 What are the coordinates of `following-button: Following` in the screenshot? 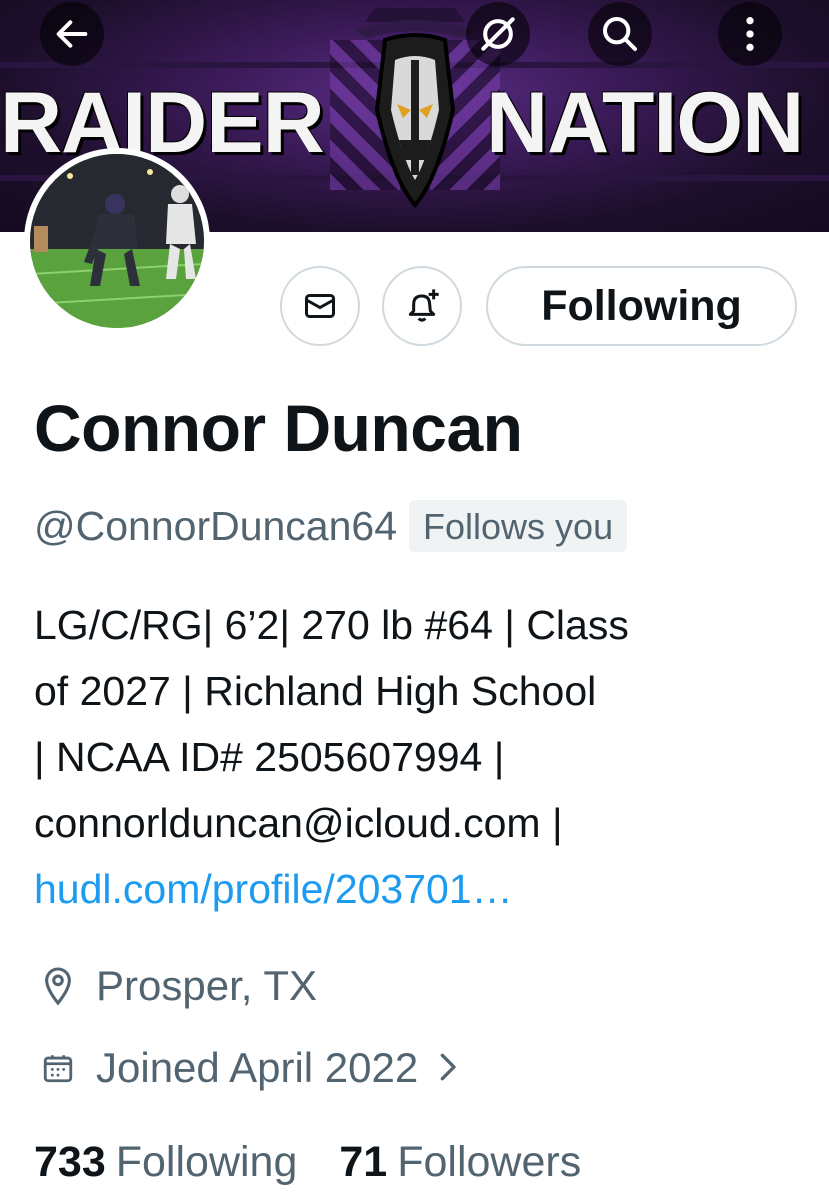 It's located at (641, 306).